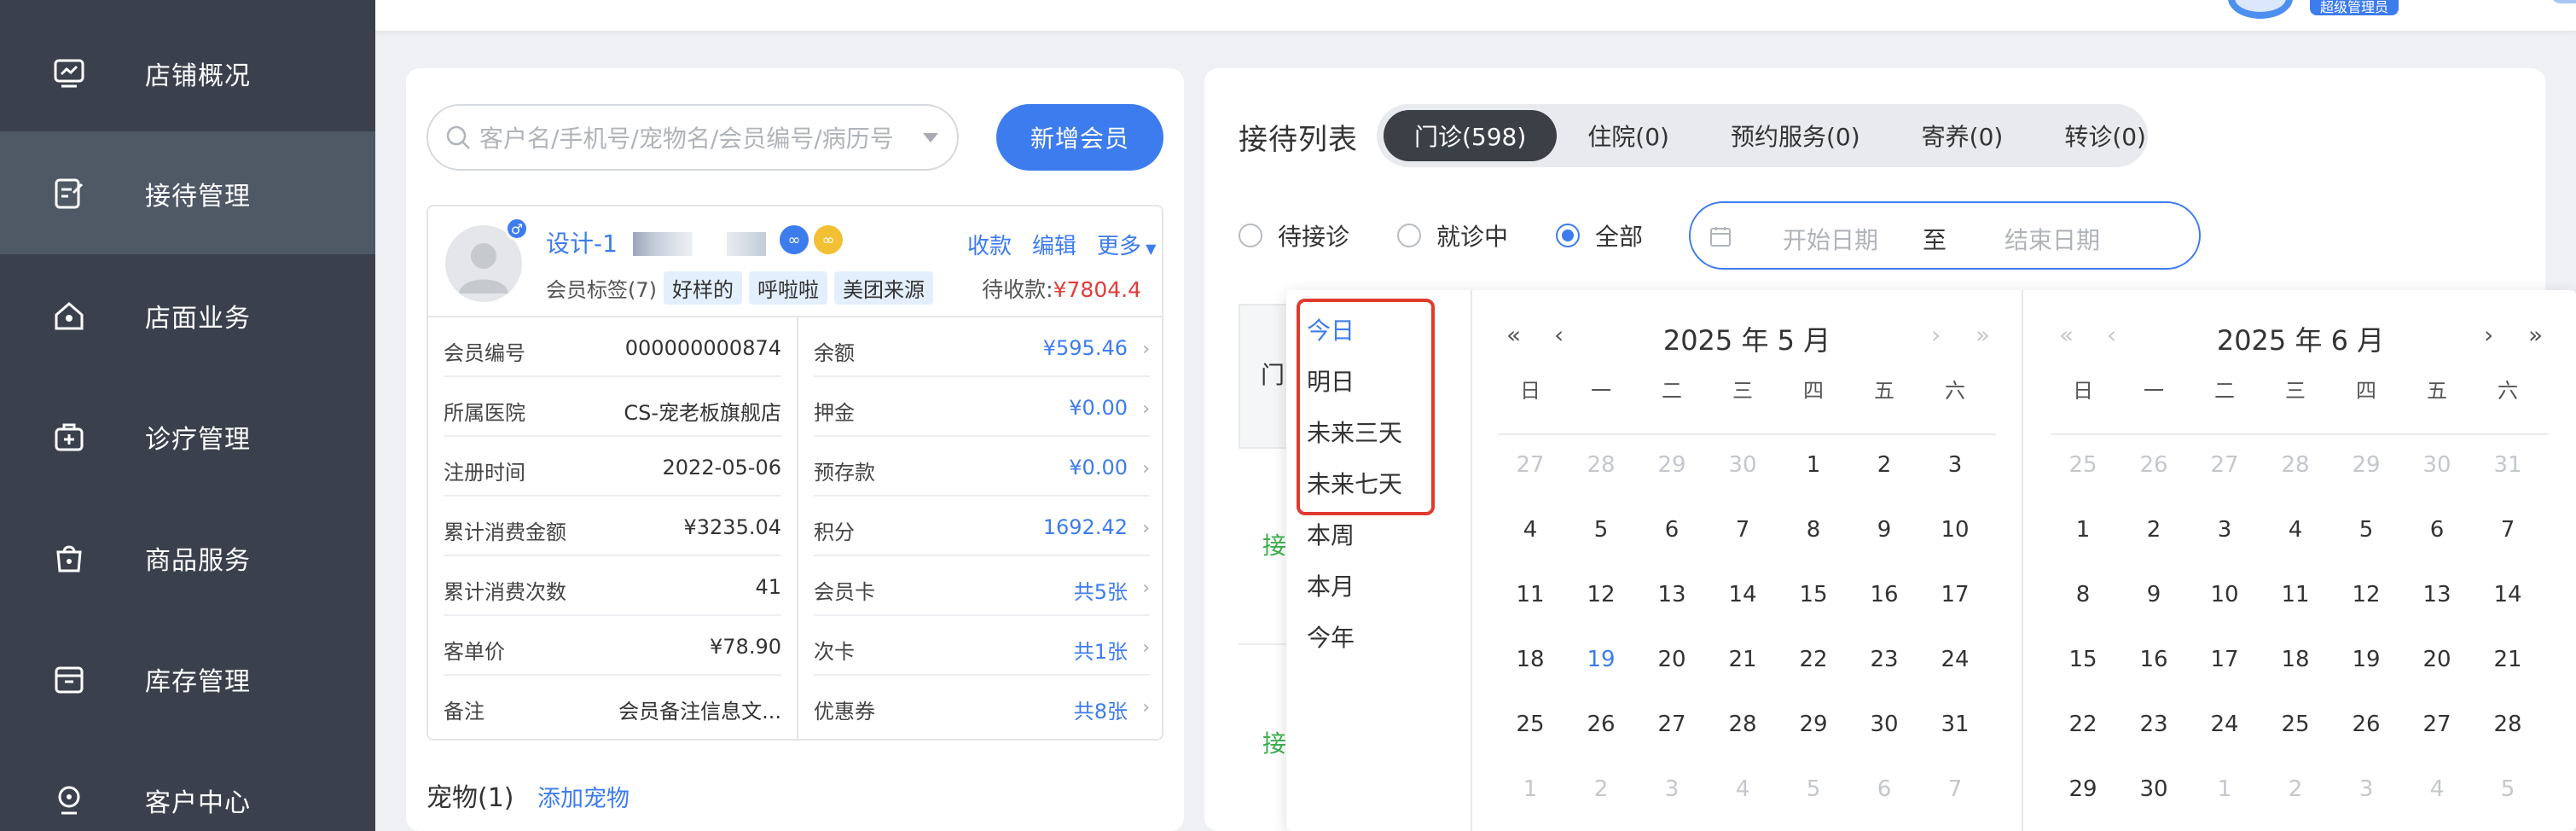 Image resolution: width=2576 pixels, height=831 pixels. What do you see at coordinates (982, 407) in the screenshot?
I see `account-row: 押金 ¥0.00 ›` at bounding box center [982, 407].